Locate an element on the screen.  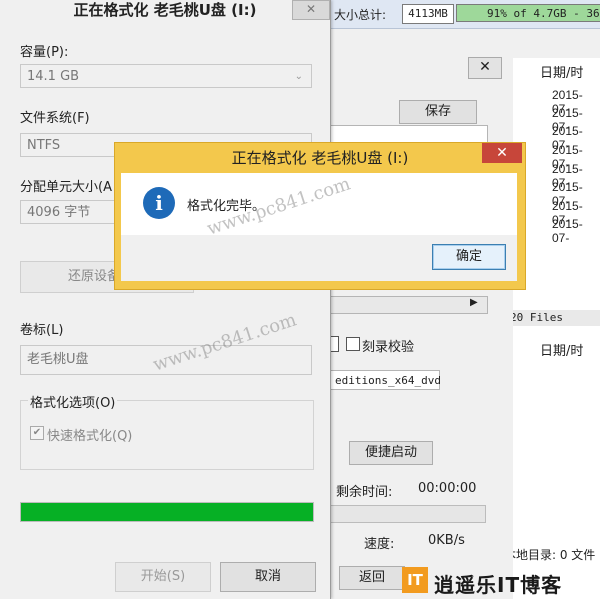
allocation-size-label: 分配单元大小(A is located at coordinates (66, 187).